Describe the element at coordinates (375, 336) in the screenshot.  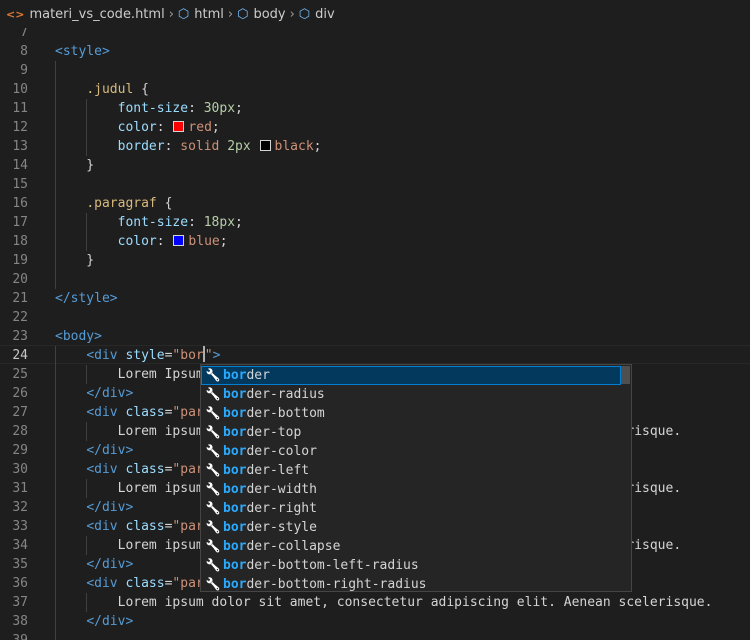
I see `code-line: 23 <body>` at that location.